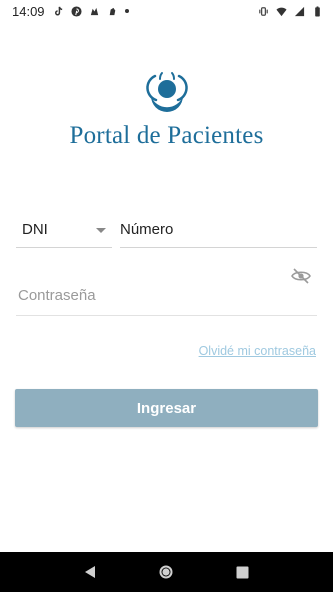 The height and width of the screenshot is (592, 333). What do you see at coordinates (166, 11) in the screenshot?
I see `status-bar: 14:09` at bounding box center [166, 11].